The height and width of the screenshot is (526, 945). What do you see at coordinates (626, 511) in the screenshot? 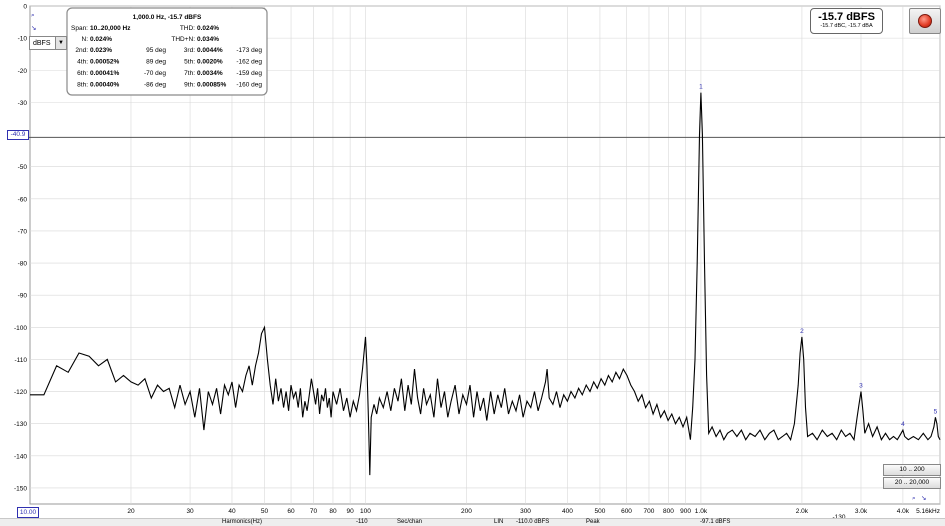
I see `x-tick-label: 600` at bounding box center [626, 511].